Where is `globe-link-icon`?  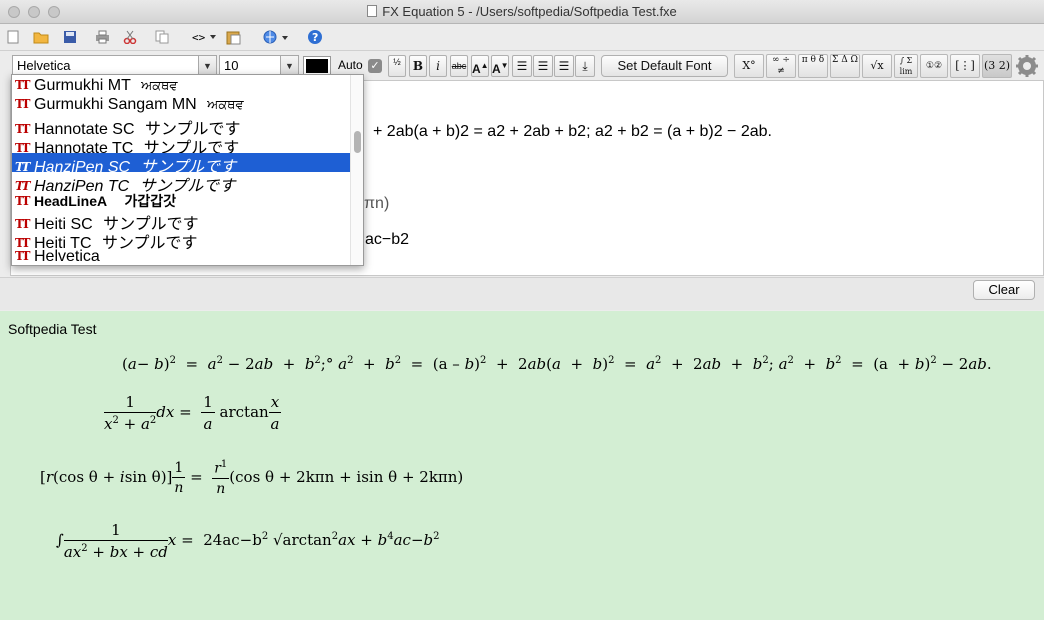
globe-link-icon is located at coordinates (275, 37).